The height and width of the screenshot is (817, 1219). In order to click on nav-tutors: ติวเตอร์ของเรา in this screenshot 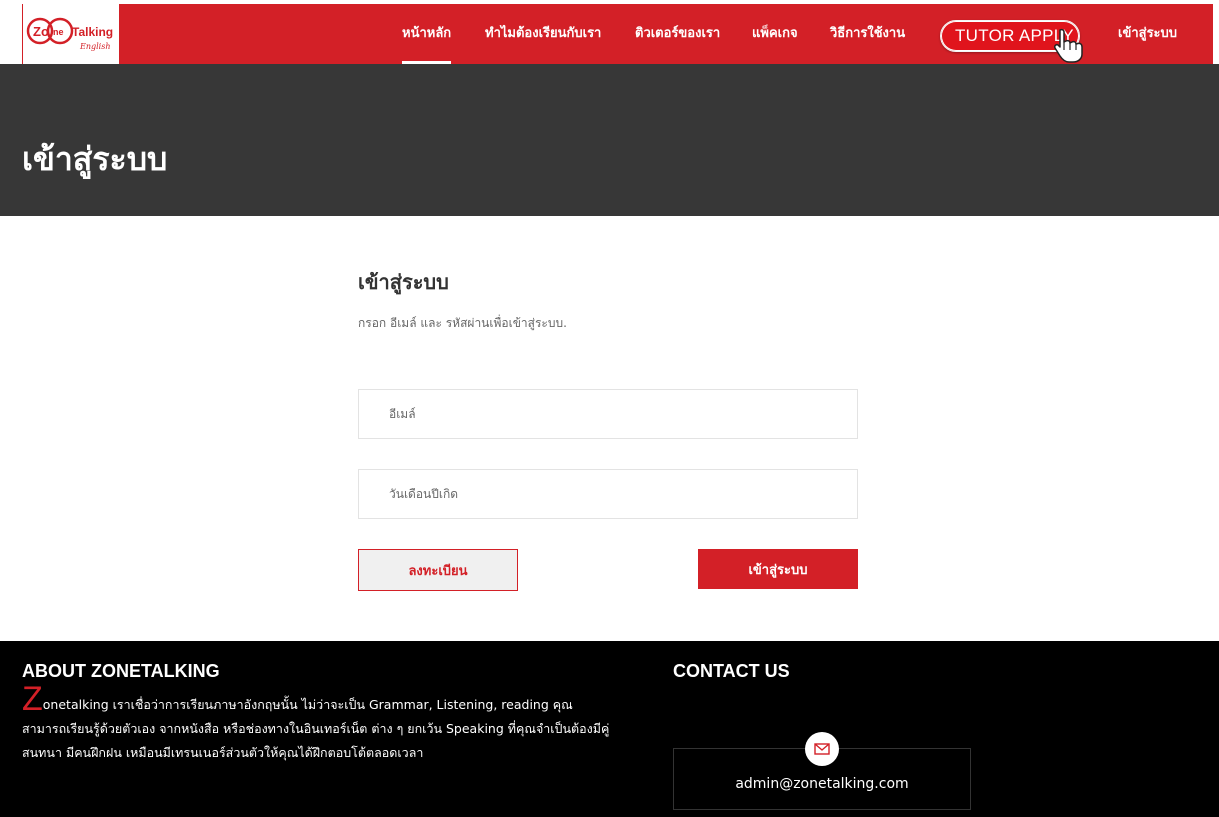, I will do `click(677, 34)`.